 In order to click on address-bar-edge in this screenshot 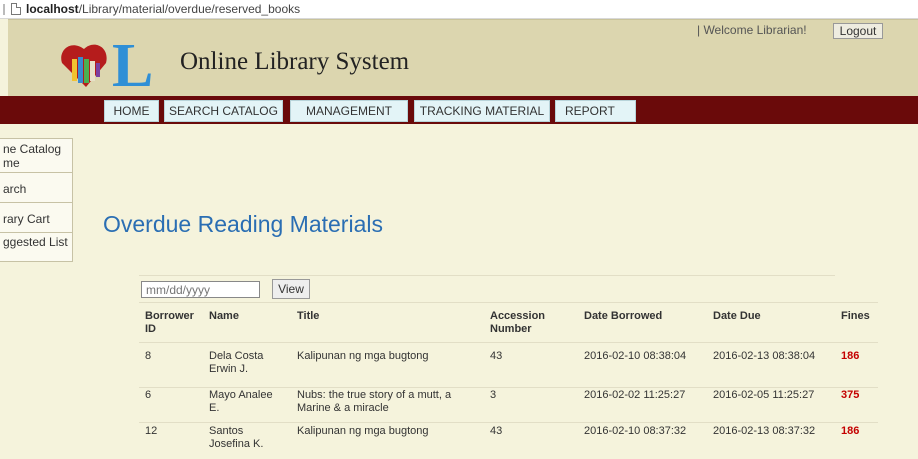, I will do `click(4, 9)`.